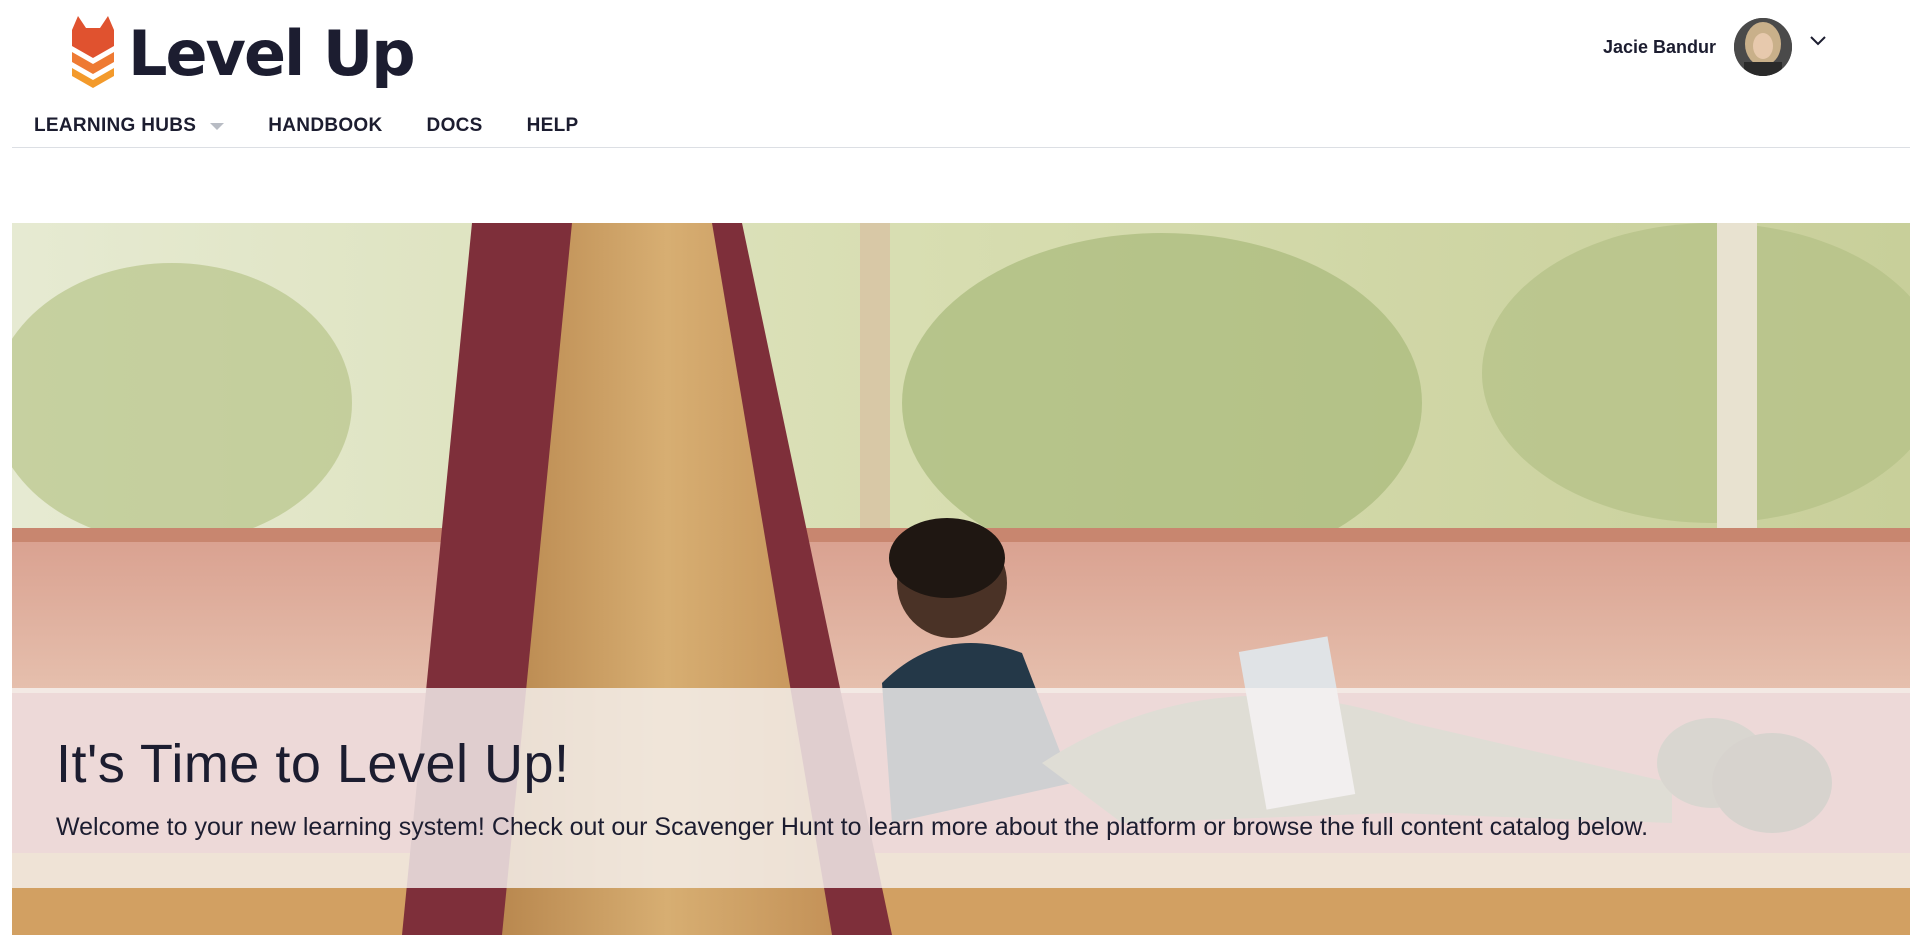 This screenshot has width=1920, height=952. I want to click on nav-item-label: DOCS, so click(454, 125).